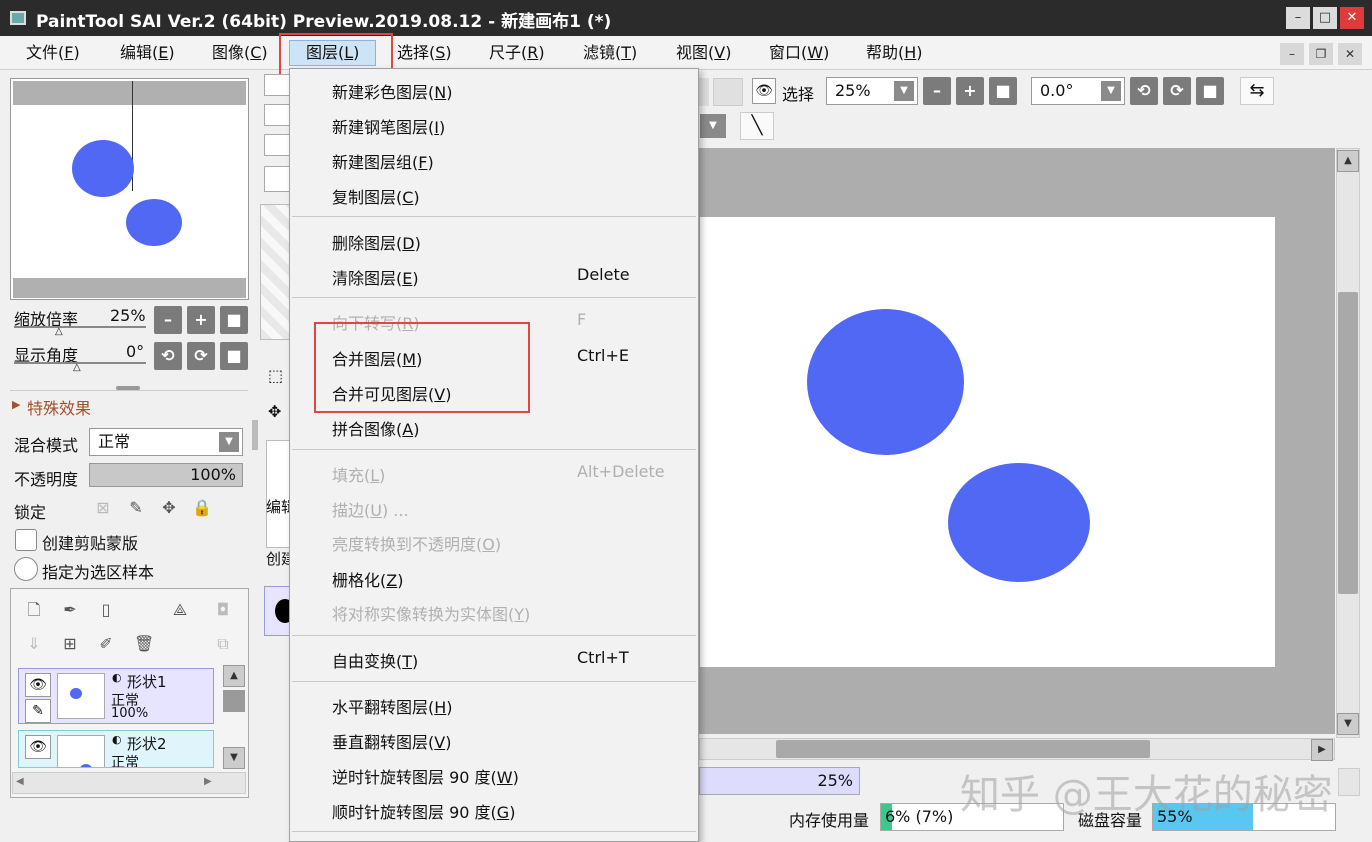 This screenshot has width=1372, height=842. What do you see at coordinates (202, 508) in the screenshot?
I see `lock-all-icon: 🔒` at bounding box center [202, 508].